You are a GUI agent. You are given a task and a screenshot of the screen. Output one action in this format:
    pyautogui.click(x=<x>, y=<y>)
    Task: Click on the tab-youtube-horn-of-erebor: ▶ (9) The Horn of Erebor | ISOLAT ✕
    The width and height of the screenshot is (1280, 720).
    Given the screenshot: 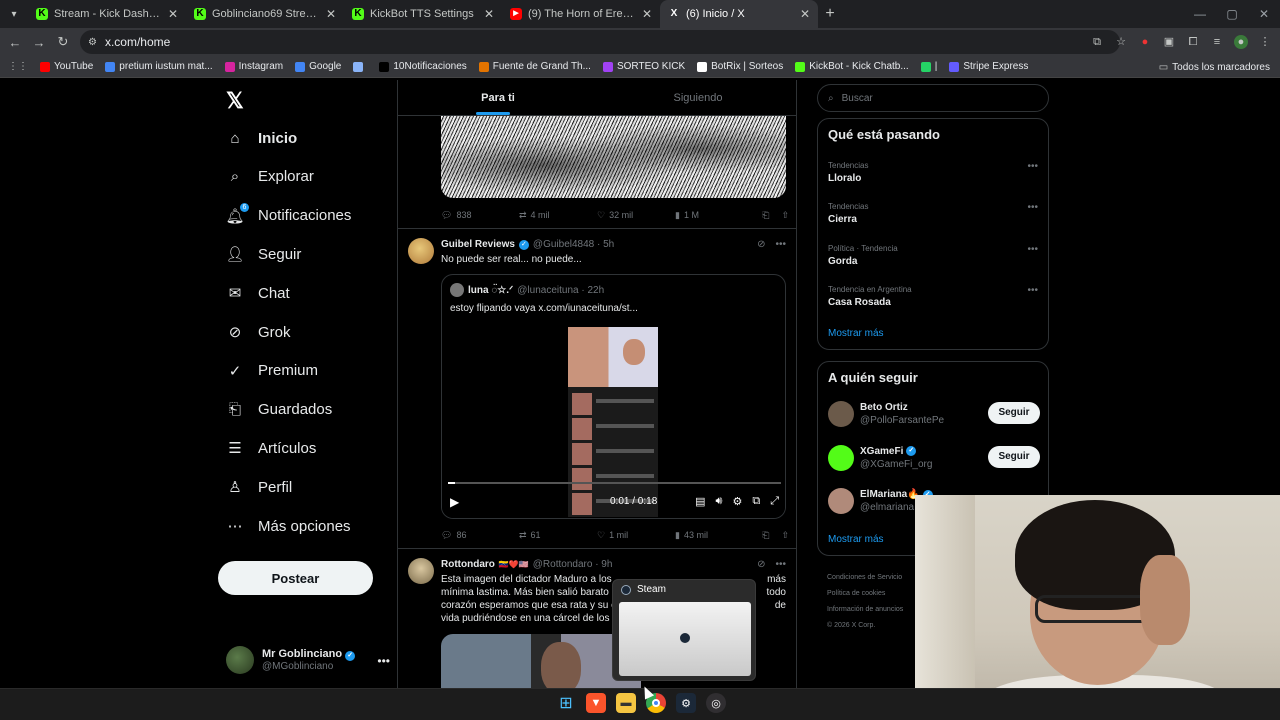 What is the action you would take?
    pyautogui.click(x=581, y=14)
    